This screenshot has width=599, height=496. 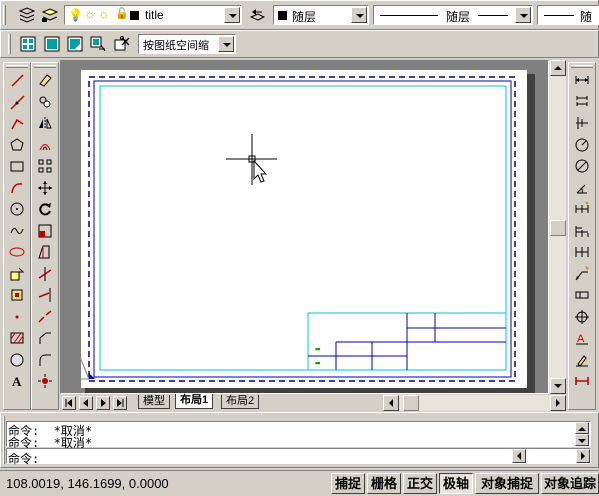 I want to click on horizontal-scroll-thumb, so click(x=411, y=403).